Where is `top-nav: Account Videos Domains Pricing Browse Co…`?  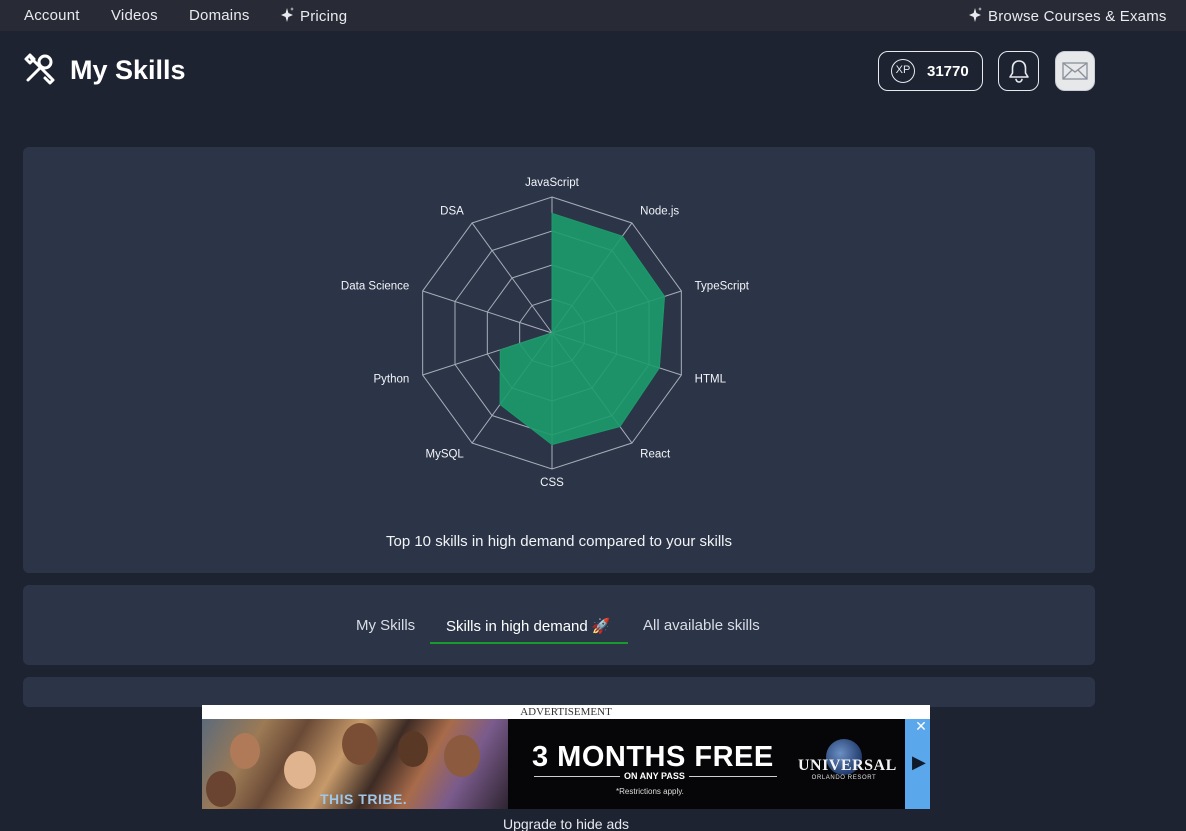
top-nav: Account Videos Domains Pricing Browse Co… is located at coordinates (593, 15).